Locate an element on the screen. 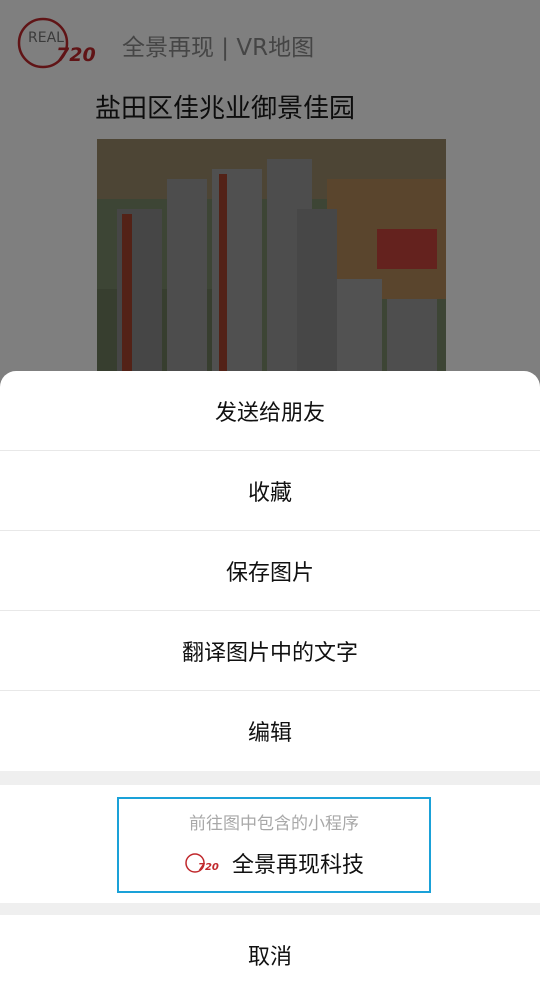 Image resolution: width=540 pixels, height=995 pixels. miniprogram-entry: 720 全景再现科技 is located at coordinates (274, 863).